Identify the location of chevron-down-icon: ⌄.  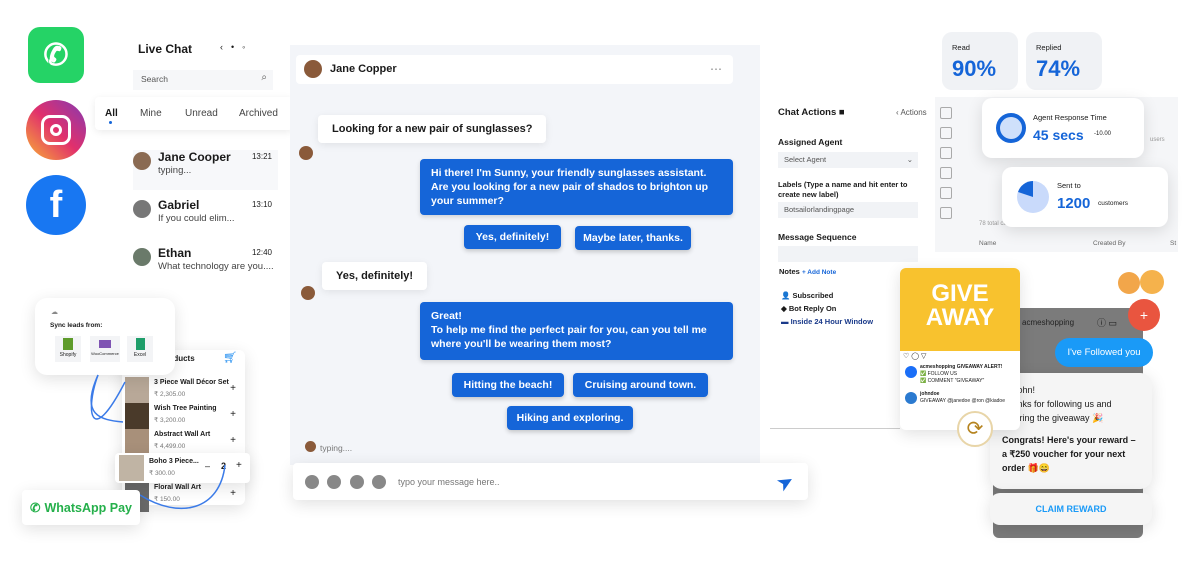
(909, 159).